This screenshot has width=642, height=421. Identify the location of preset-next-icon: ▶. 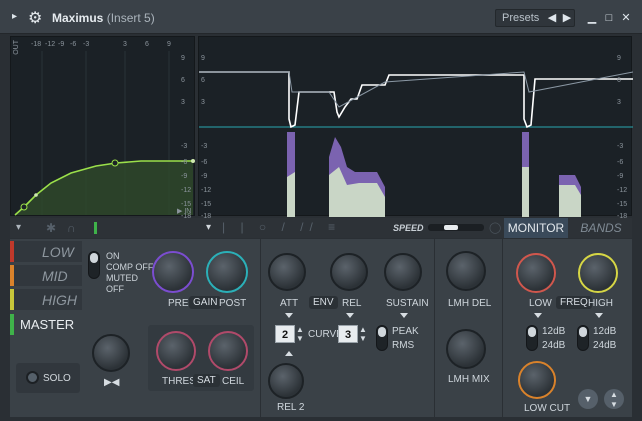
(567, 18).